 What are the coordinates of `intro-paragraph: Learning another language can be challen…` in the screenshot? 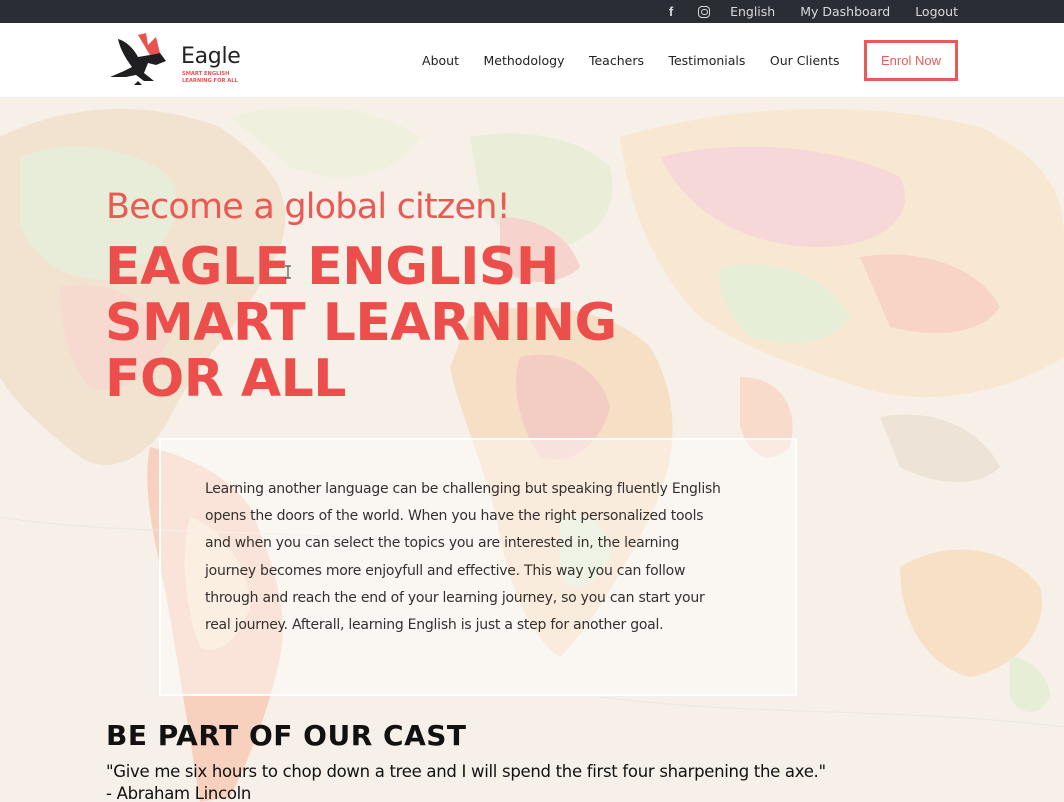 It's located at (463, 557).